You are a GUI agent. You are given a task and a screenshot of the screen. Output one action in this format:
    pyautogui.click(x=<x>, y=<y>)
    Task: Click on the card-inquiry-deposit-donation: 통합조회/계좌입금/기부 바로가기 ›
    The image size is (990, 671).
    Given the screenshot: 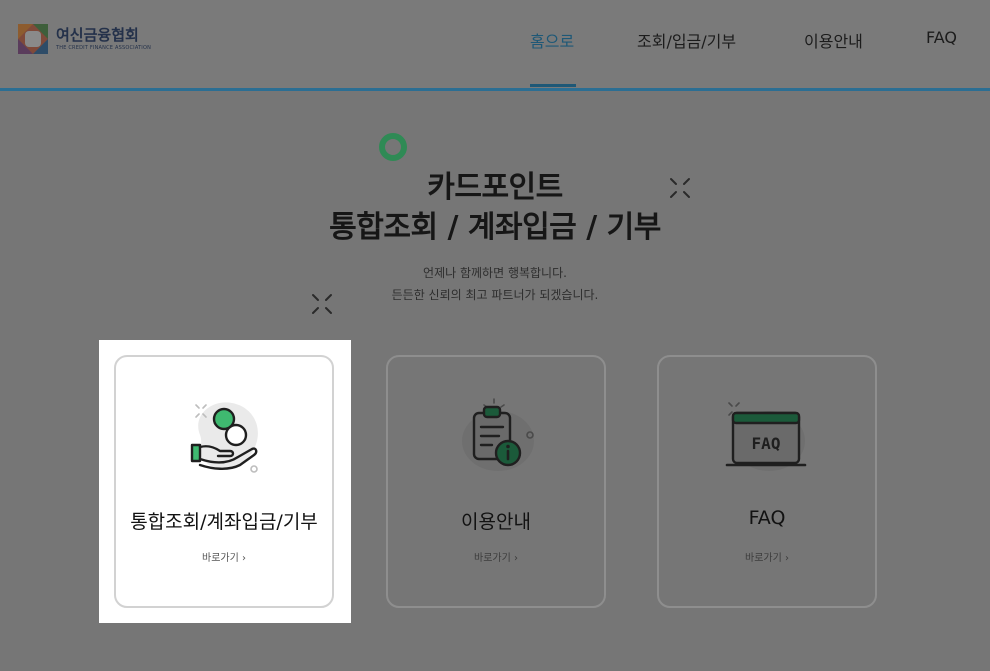 What is the action you would take?
    pyautogui.click(x=224, y=481)
    